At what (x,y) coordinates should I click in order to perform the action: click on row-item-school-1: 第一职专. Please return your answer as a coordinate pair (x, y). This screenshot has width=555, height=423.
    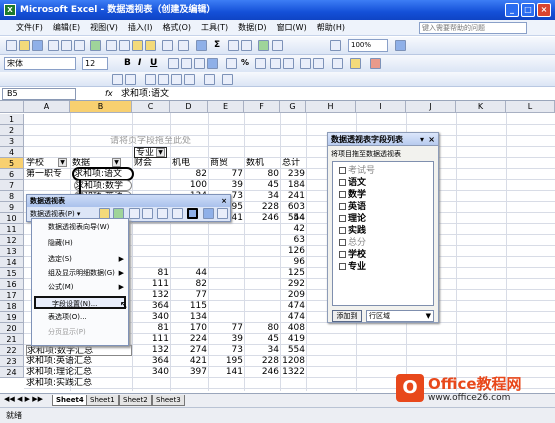
    Looking at the image, I should click on (49, 174).